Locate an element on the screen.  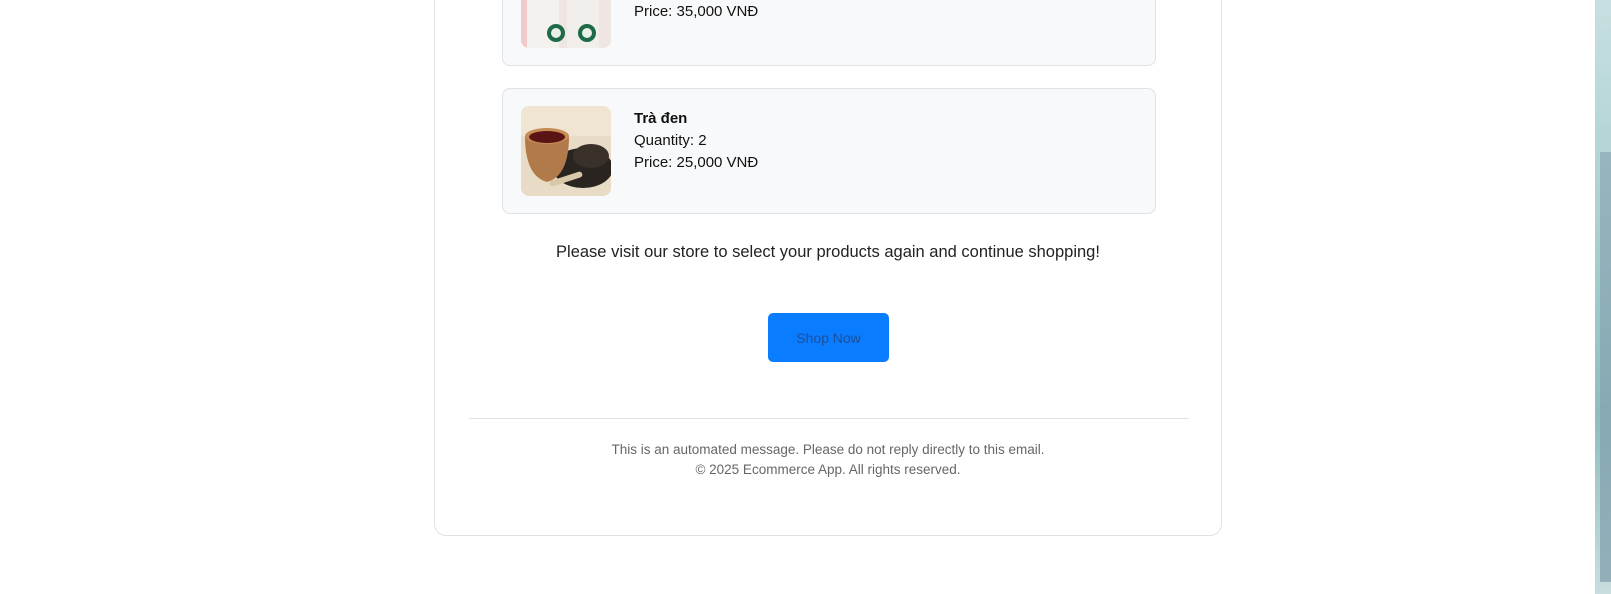
black-tea-image is located at coordinates (566, 151).